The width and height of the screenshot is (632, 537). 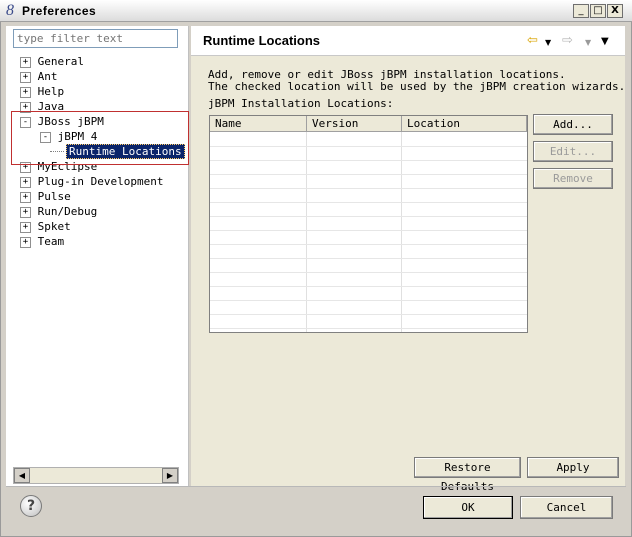 I want to click on tree-item-label: Pulse, so click(x=54, y=196).